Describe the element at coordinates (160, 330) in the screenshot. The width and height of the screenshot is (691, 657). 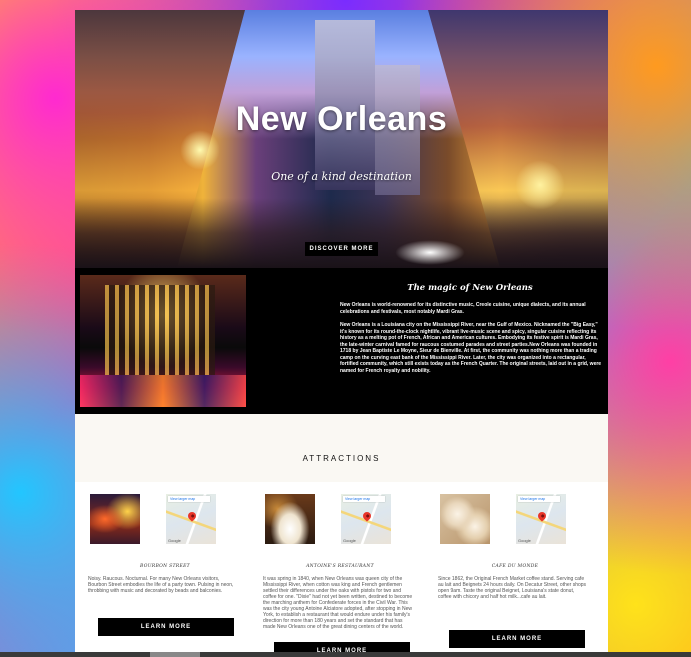
I see `balcony-lights` at that location.